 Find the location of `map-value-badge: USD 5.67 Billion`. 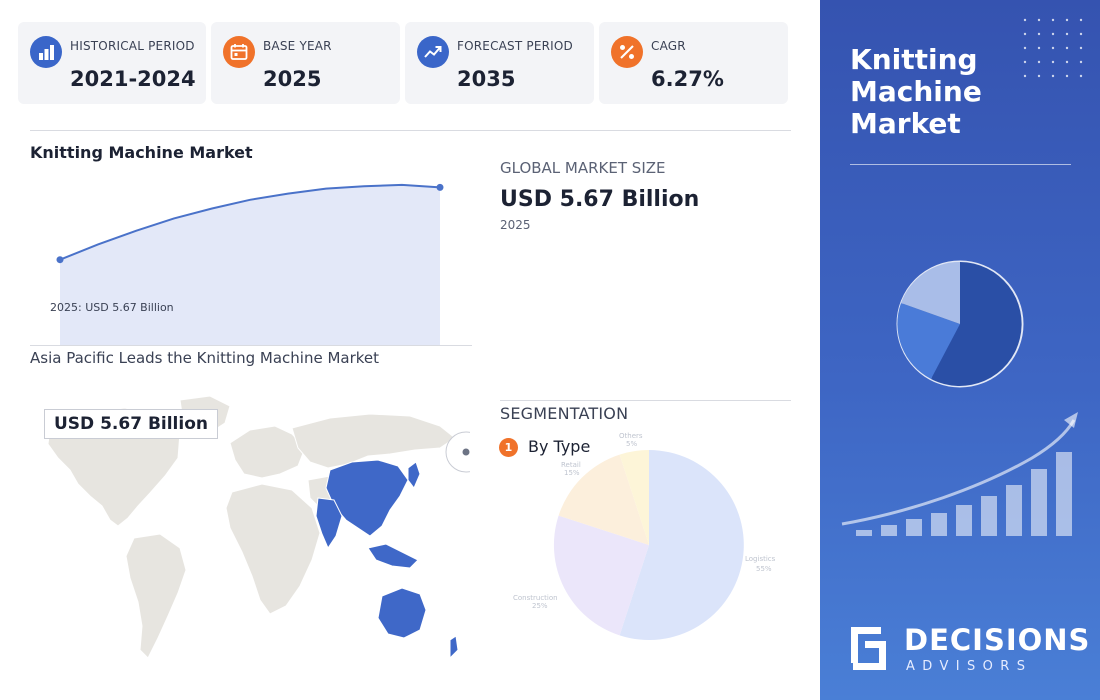

map-value-badge: USD 5.67 Billion is located at coordinates (131, 424).